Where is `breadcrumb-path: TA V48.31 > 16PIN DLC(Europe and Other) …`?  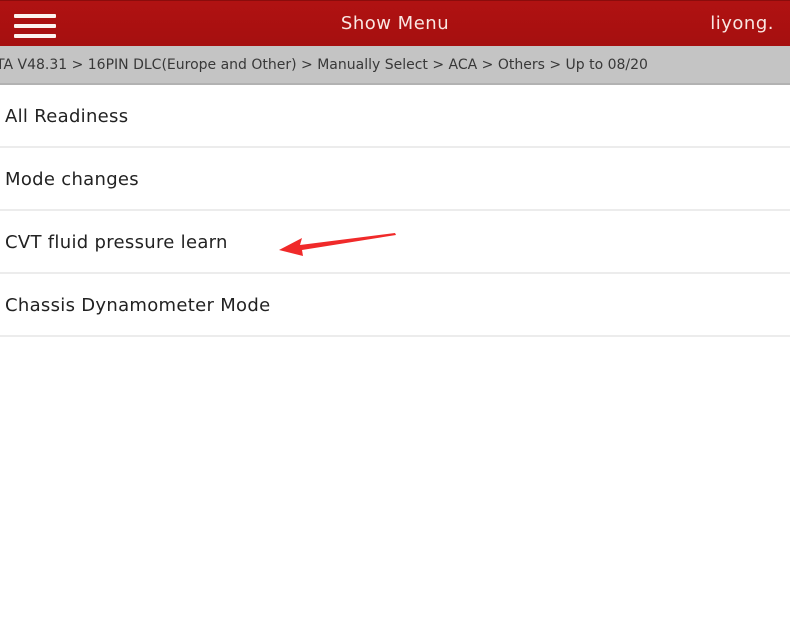 breadcrumb-path: TA V48.31 > 16PIN DLC(Europe and Other) … is located at coordinates (324, 65).